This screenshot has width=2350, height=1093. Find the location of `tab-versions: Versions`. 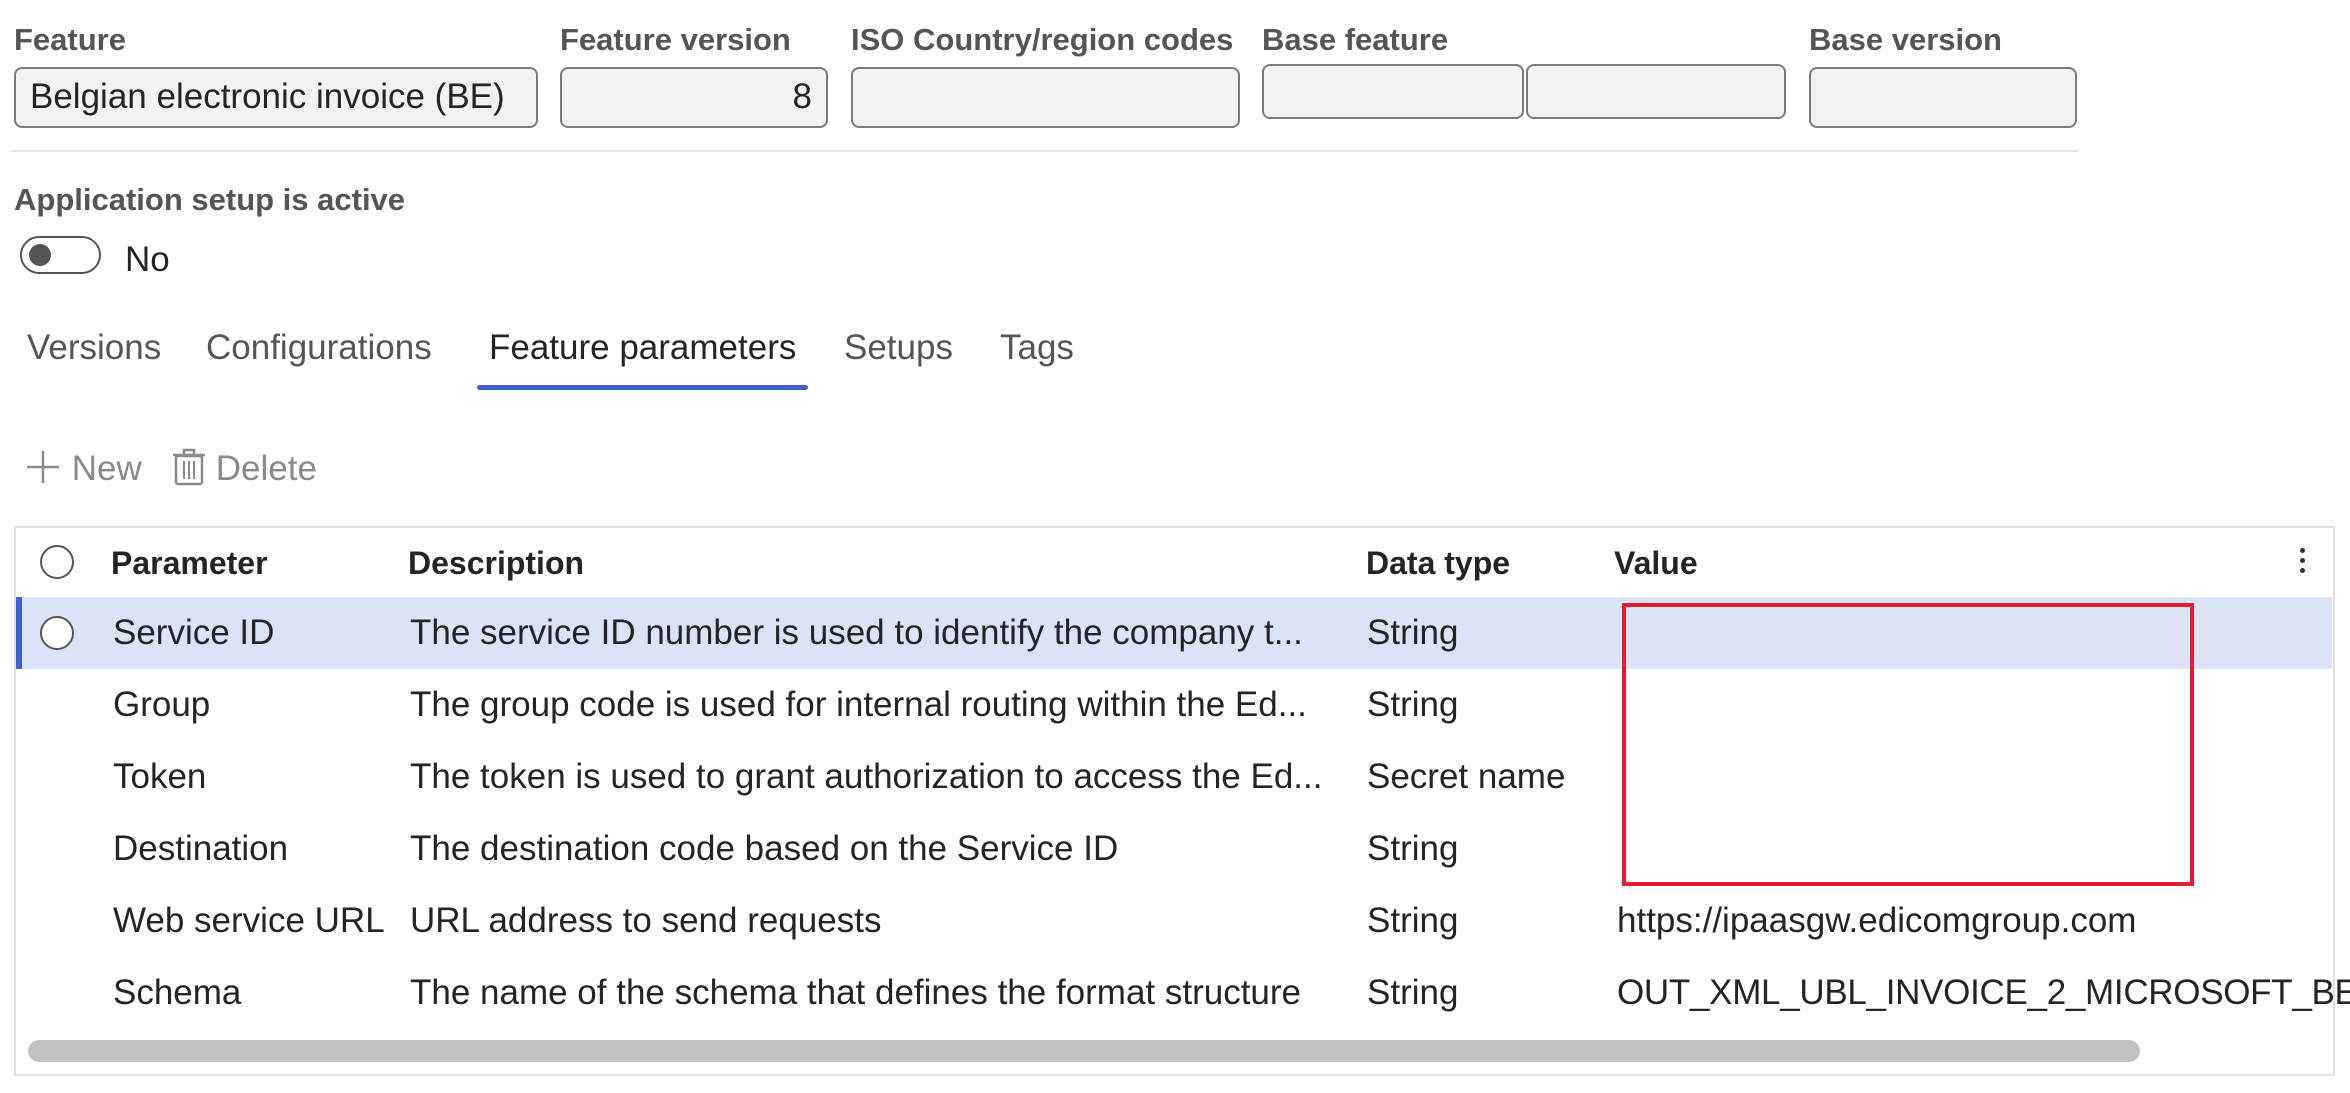

tab-versions: Versions is located at coordinates (94, 348).